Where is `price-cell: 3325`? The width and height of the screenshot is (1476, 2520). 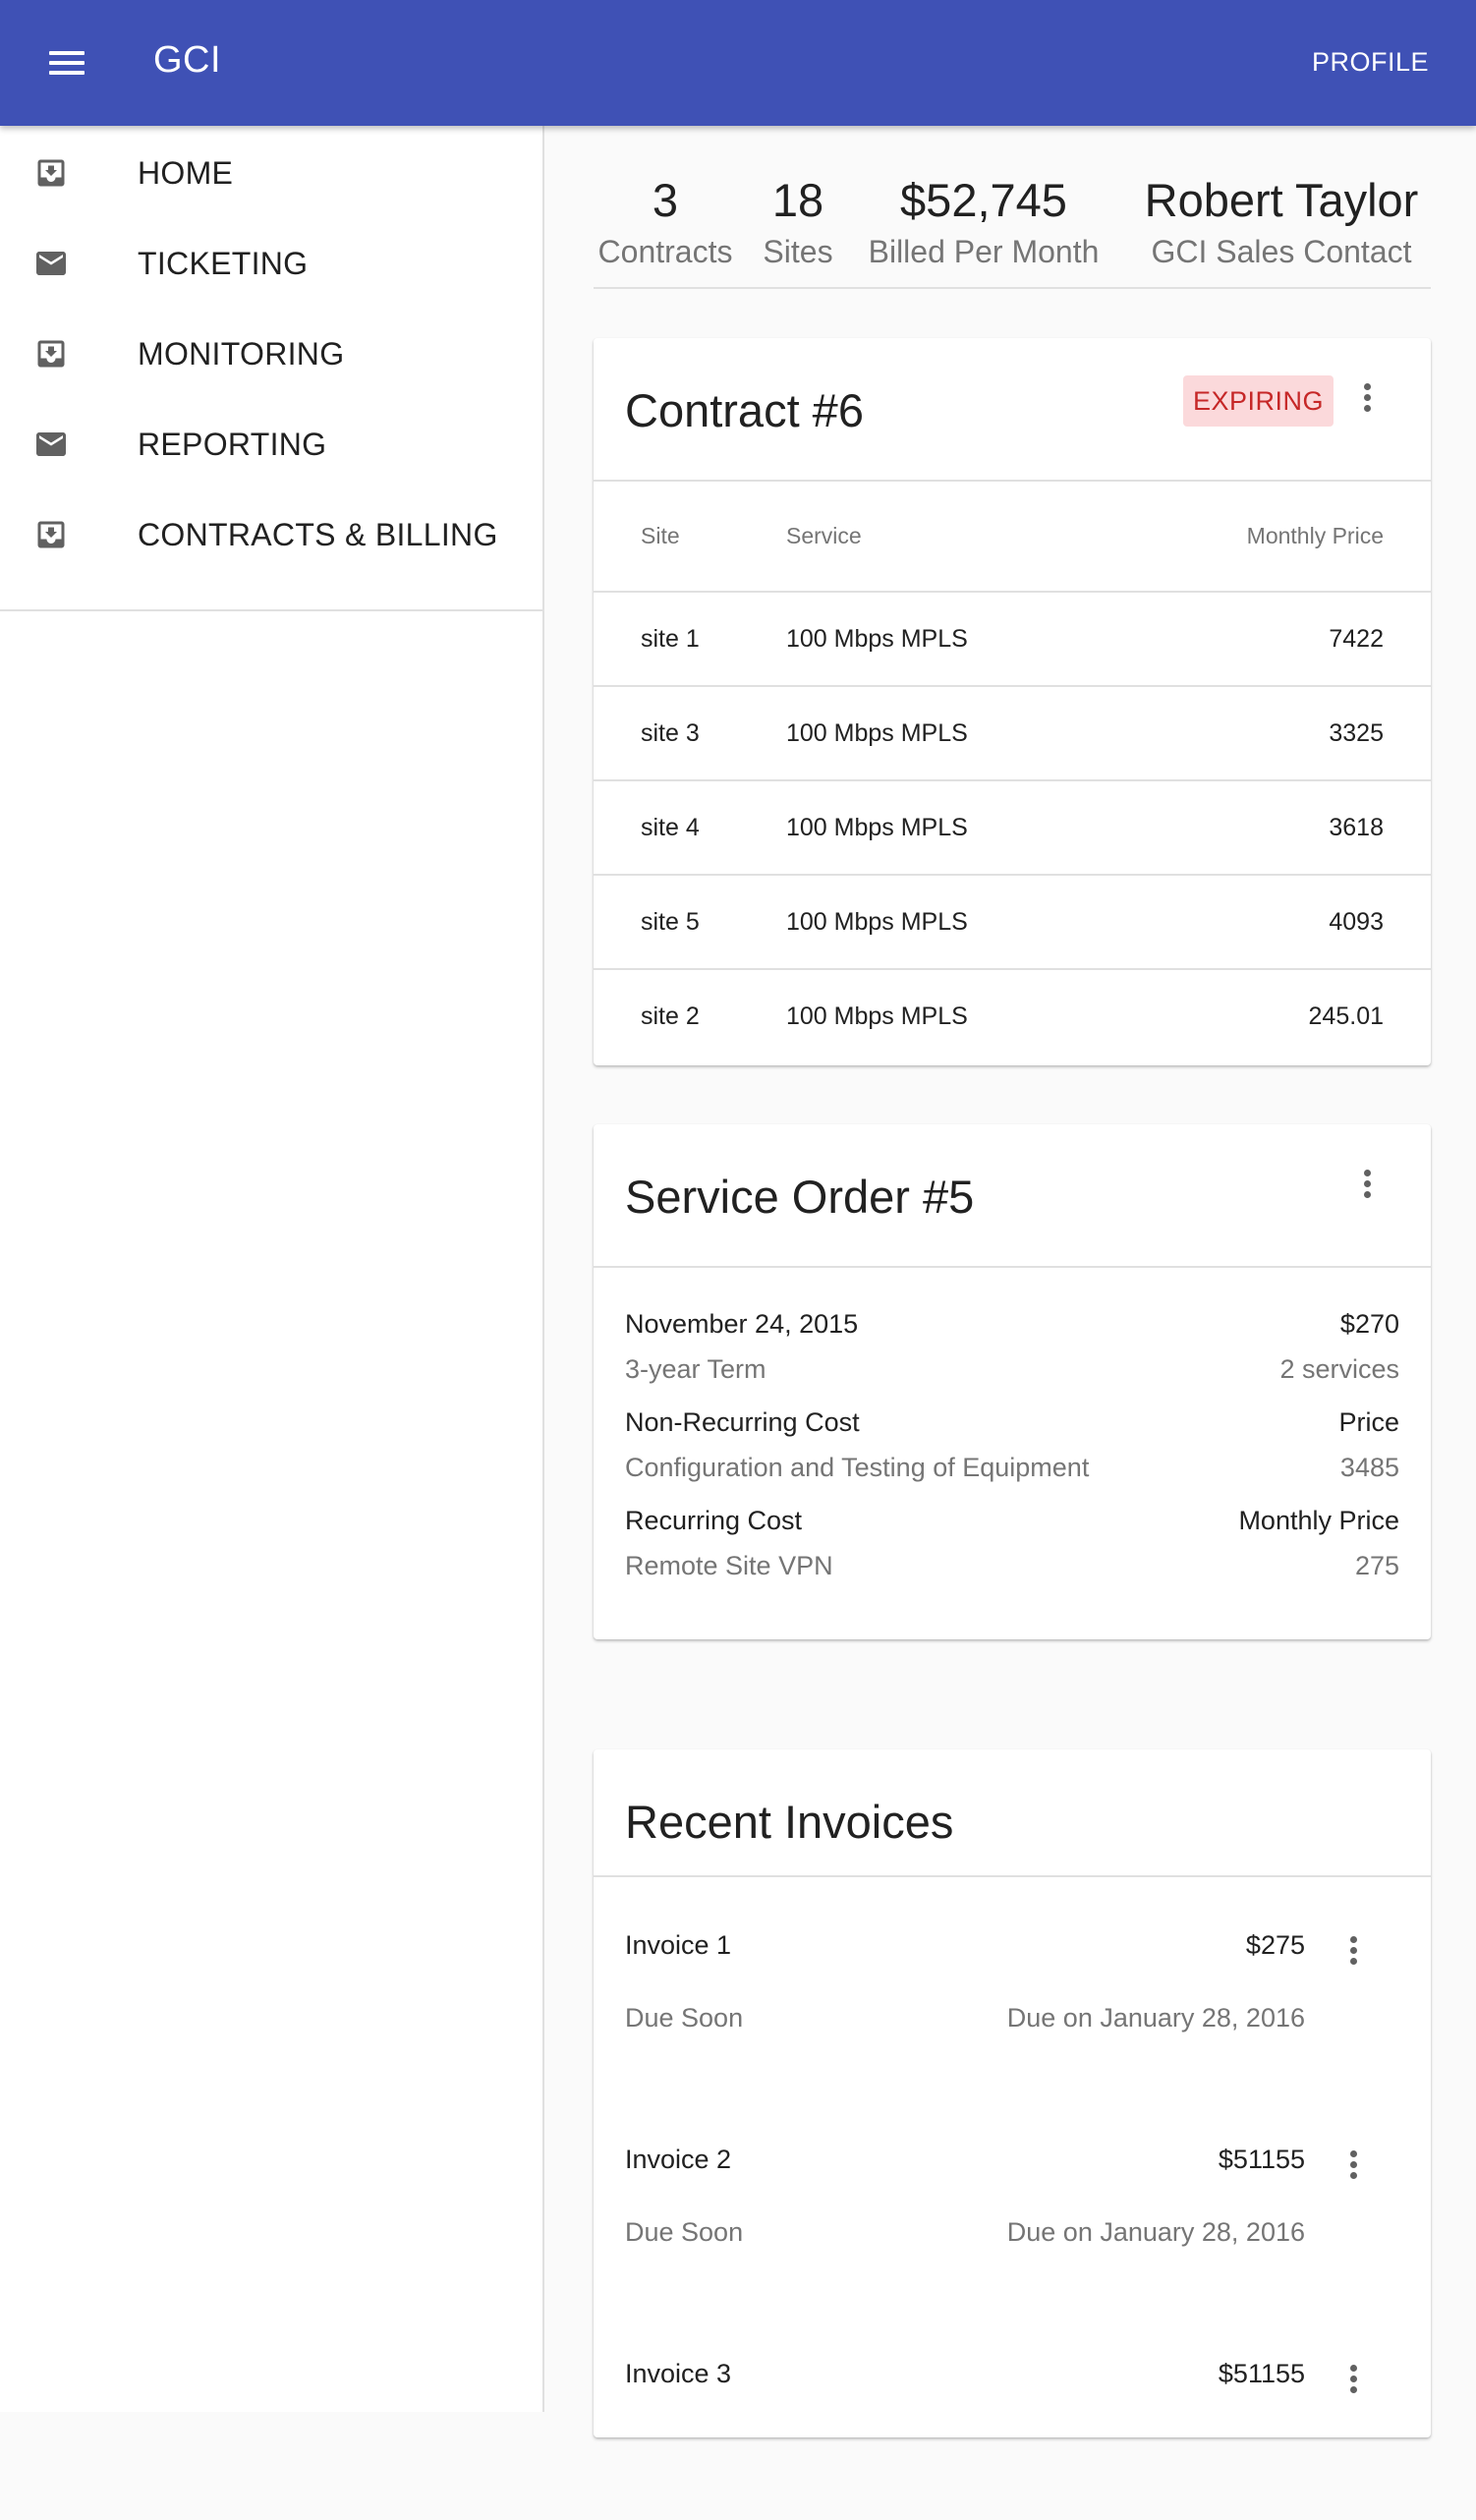
price-cell: 3325 is located at coordinates (1268, 733).